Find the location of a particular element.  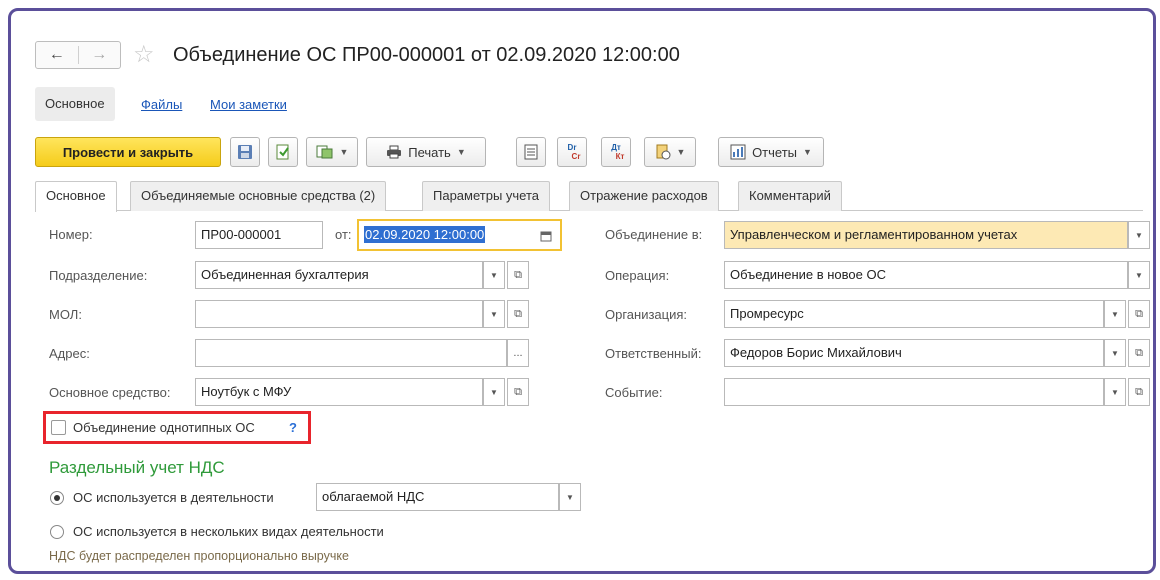

create-based-icon is located at coordinates (324, 152).